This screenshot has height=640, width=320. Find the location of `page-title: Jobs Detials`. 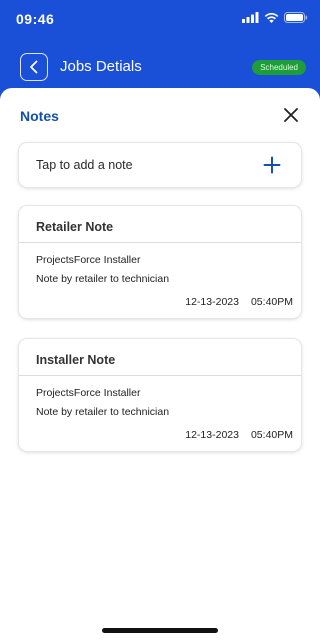

page-title: Jobs Detials is located at coordinates (101, 66).